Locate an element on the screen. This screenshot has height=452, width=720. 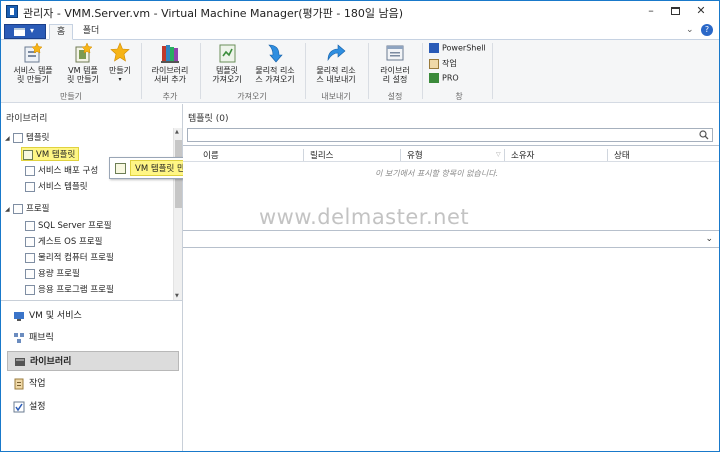
nav-fabric: 패브릭 is located at coordinates (93, 338).